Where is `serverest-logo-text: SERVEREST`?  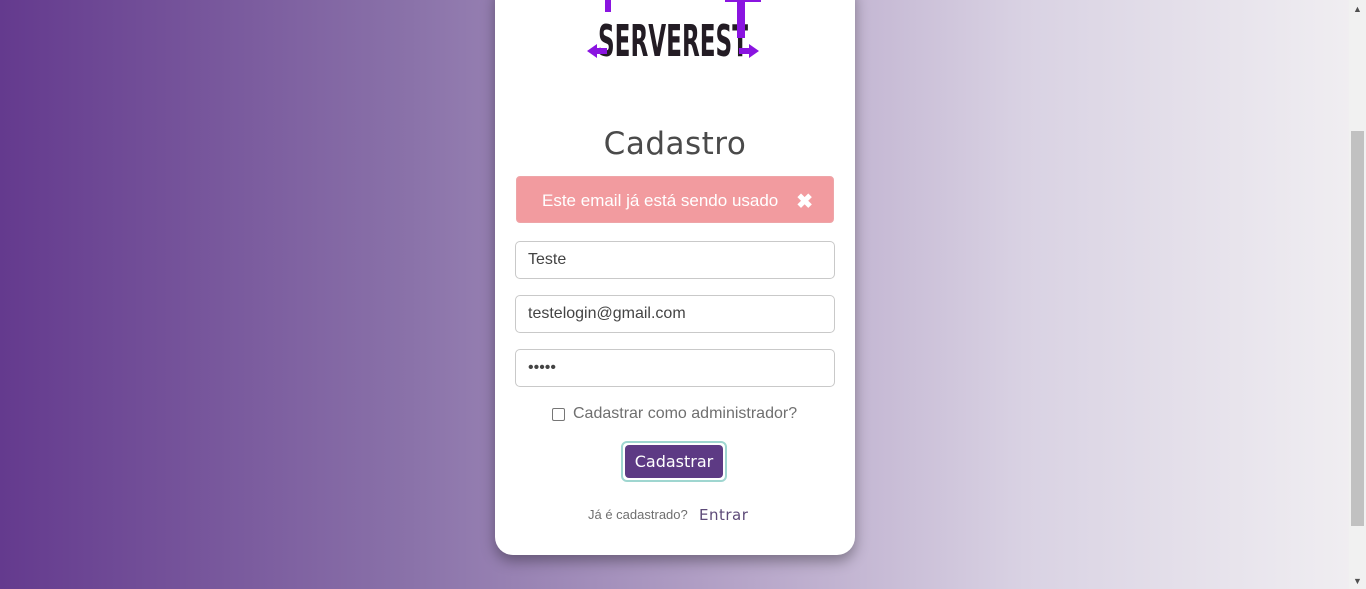
serverest-logo-text: SERVEREST is located at coordinates (673, 40).